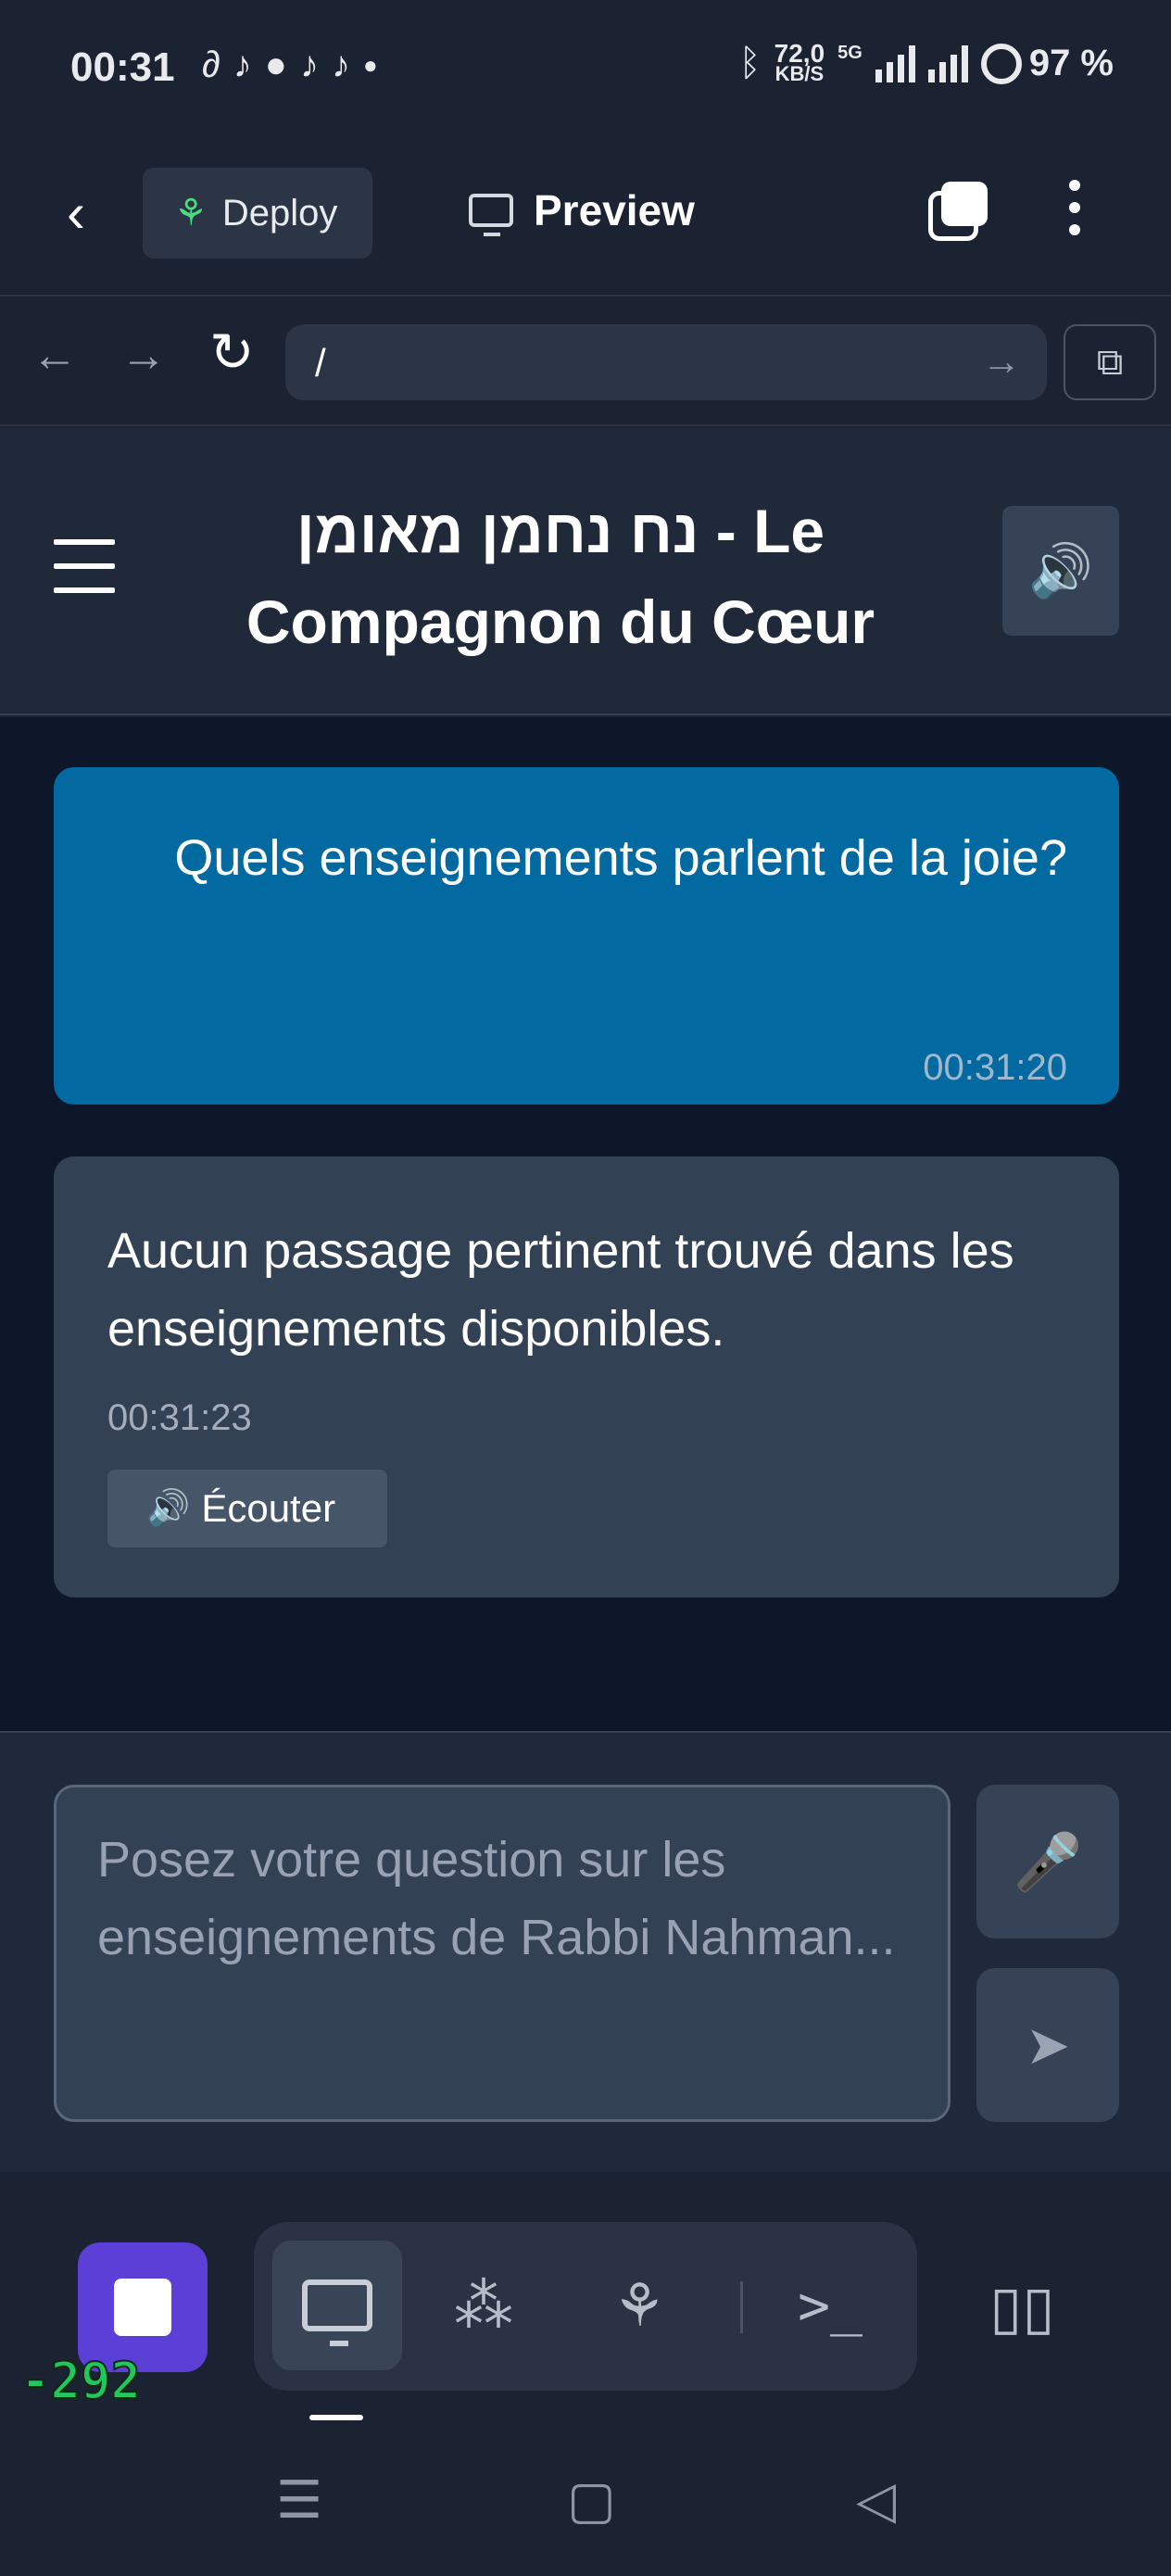  Describe the element at coordinates (615, 210) in the screenshot. I see `preview-label: Preview` at that location.